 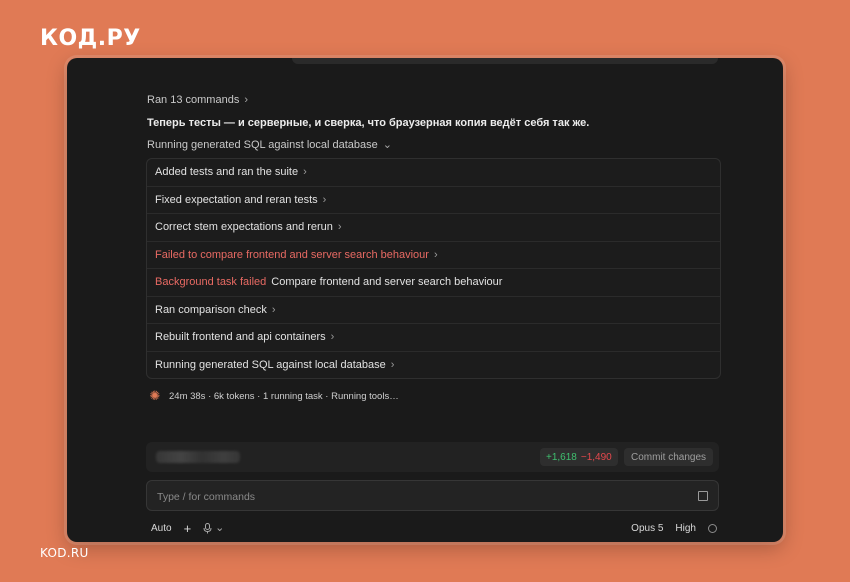 I want to click on task-label: Ran comparison check, so click(x=211, y=309).